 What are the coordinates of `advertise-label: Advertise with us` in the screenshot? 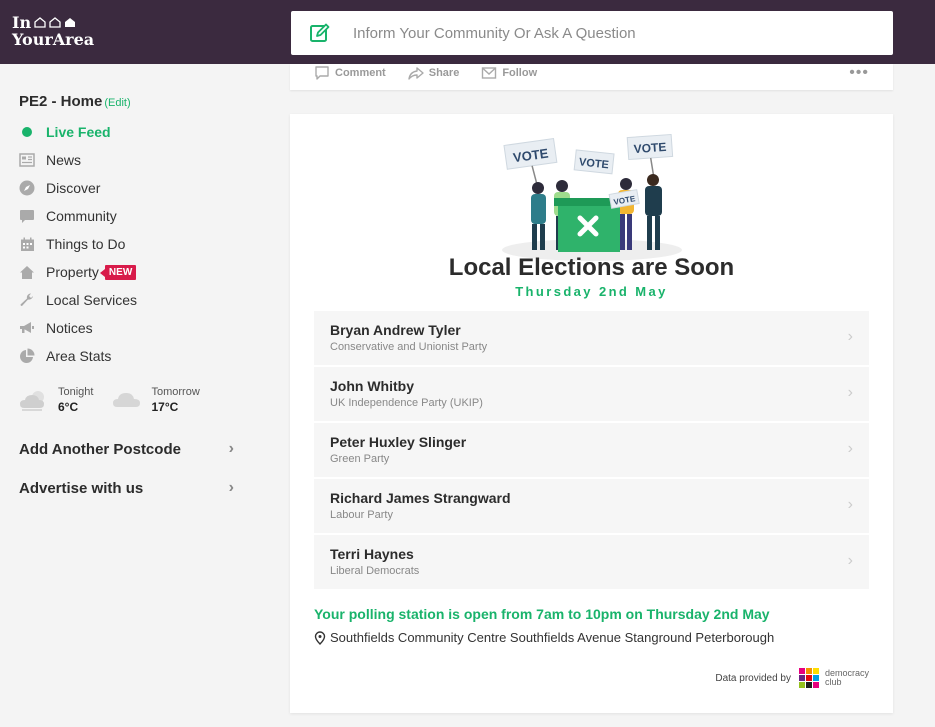 It's located at (81, 488).